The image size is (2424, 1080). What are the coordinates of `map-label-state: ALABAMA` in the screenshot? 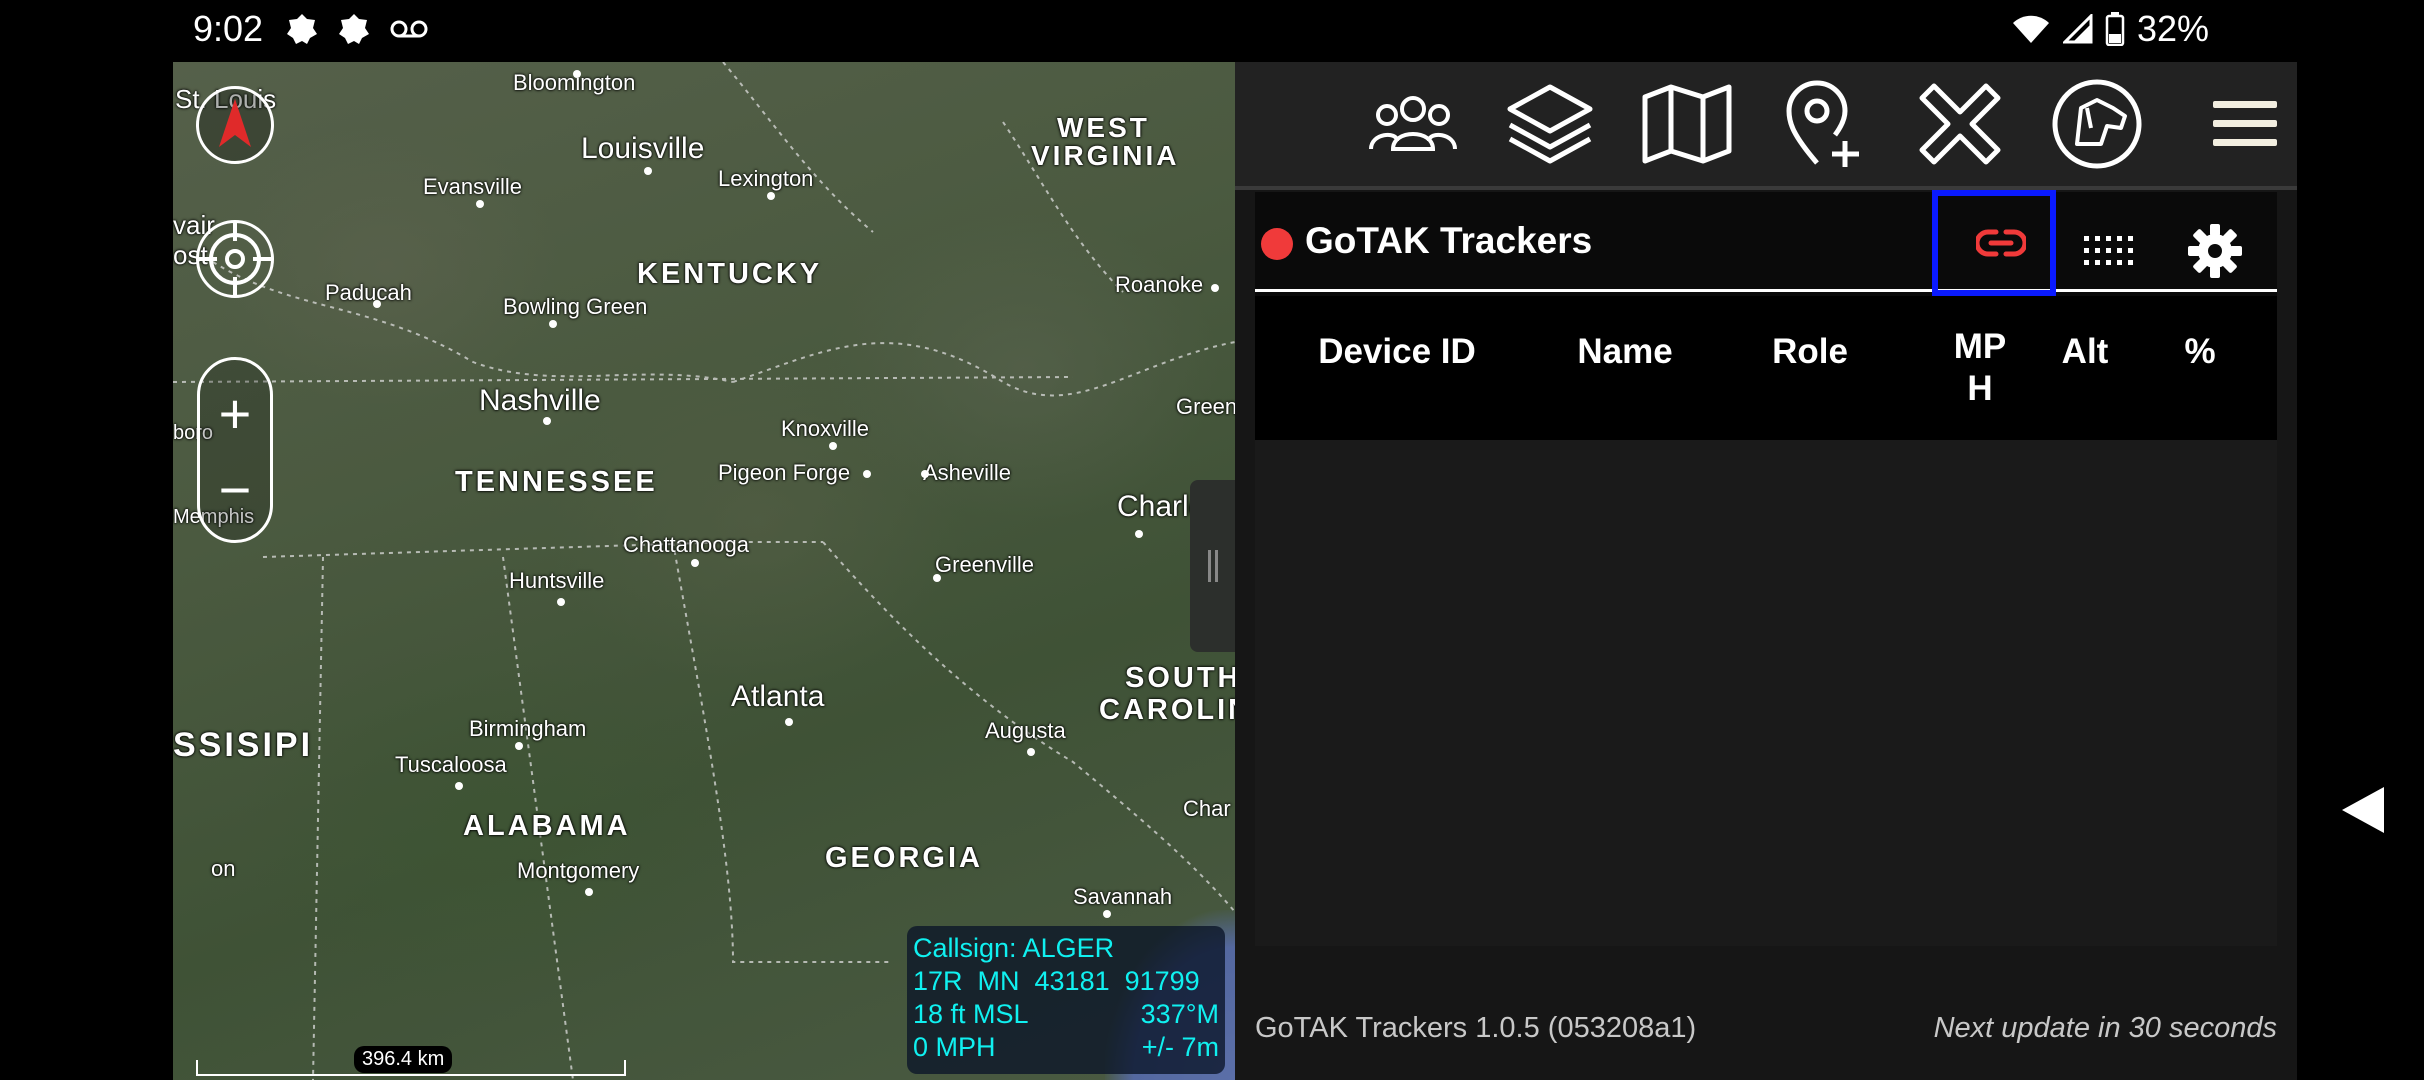 It's located at (547, 826).